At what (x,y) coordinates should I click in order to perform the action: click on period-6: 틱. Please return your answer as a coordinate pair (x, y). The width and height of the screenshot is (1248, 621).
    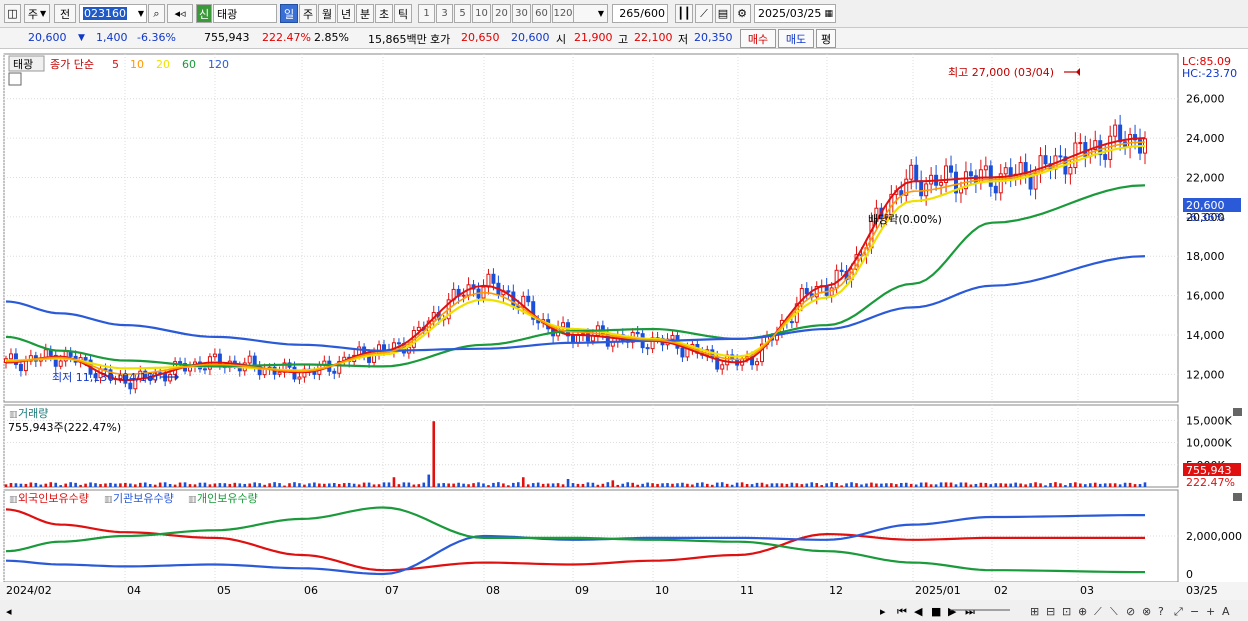
    Looking at the image, I should click on (403, 13).